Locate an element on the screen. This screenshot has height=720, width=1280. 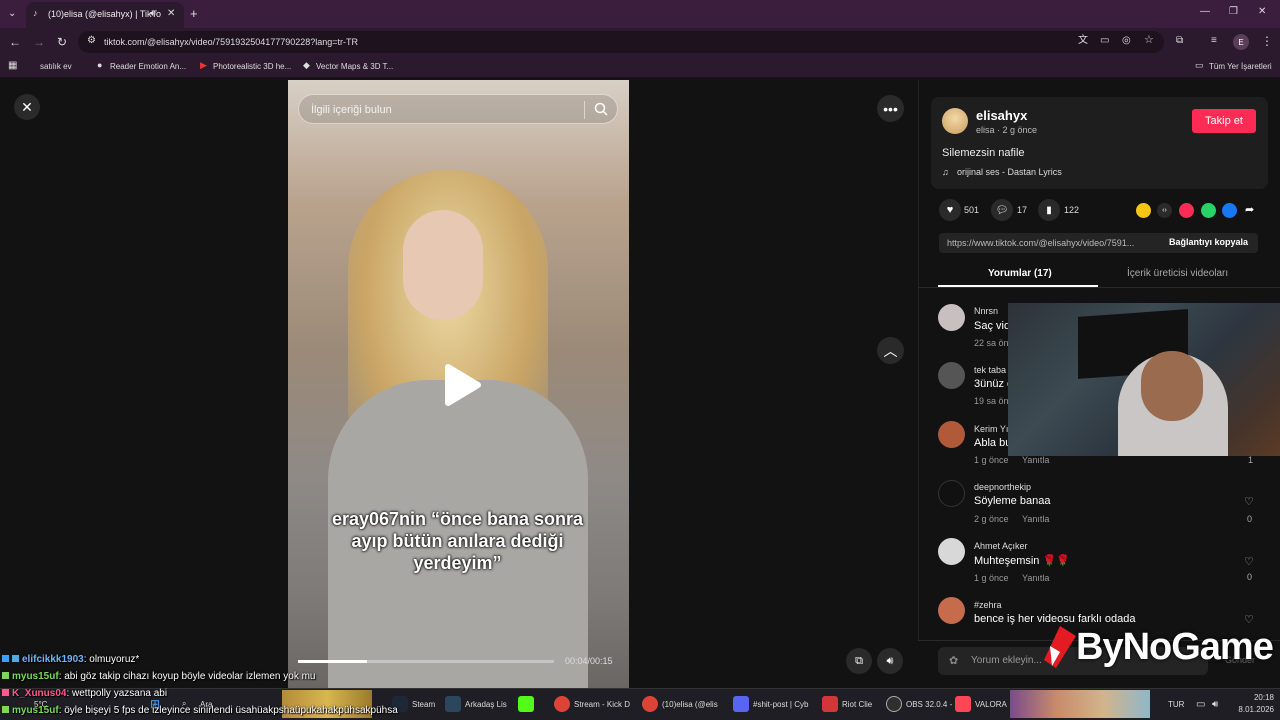
send-to-friends-icon is located at coordinates (1186, 210).